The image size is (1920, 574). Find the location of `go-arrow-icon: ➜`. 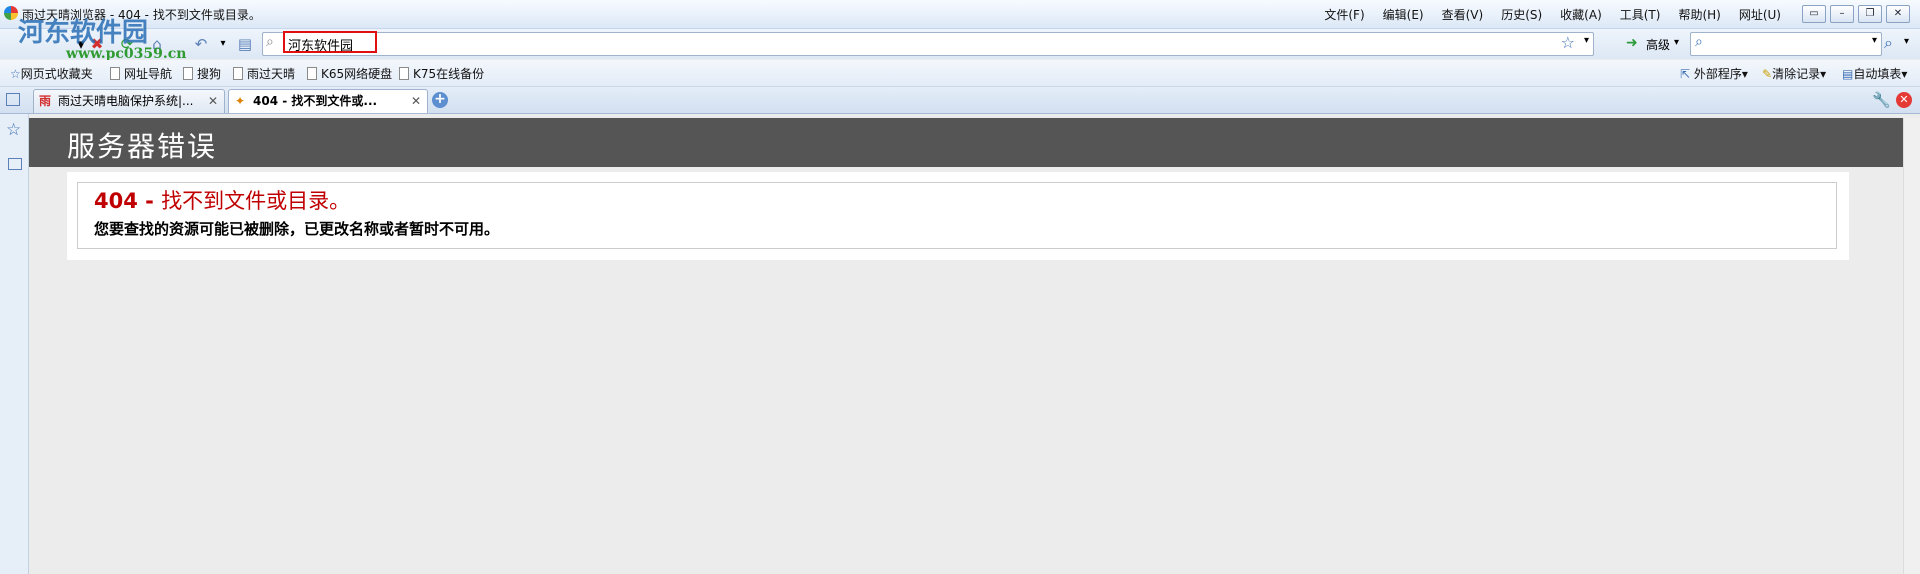

go-arrow-icon: ➜ is located at coordinates (1632, 43).